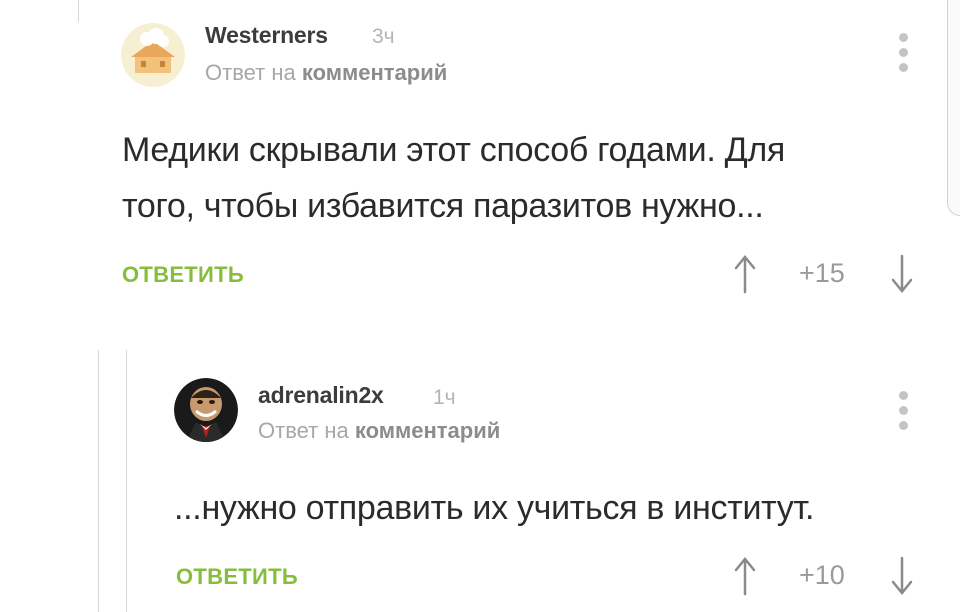 This screenshot has width=960, height=612. I want to click on rating-score: +10, so click(822, 575).